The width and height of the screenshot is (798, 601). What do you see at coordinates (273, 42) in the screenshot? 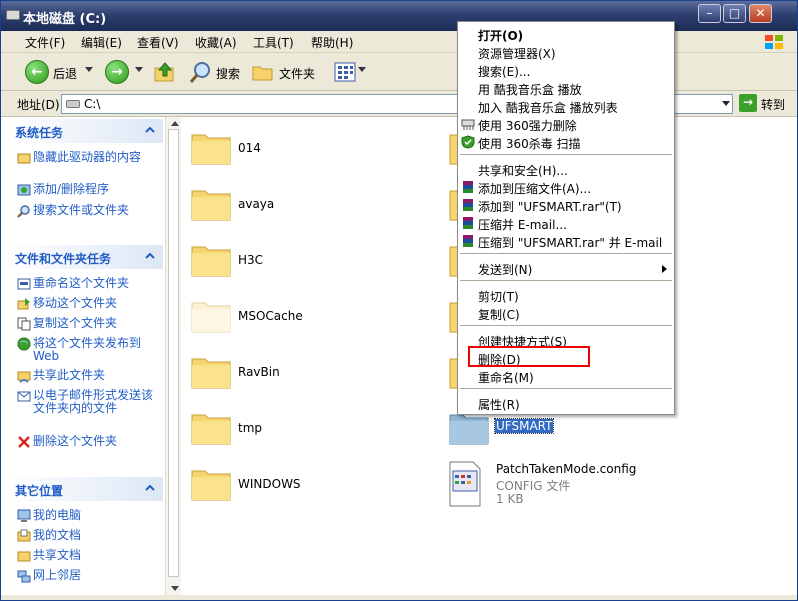
I see `menu-tools: 工具(T)` at bounding box center [273, 42].